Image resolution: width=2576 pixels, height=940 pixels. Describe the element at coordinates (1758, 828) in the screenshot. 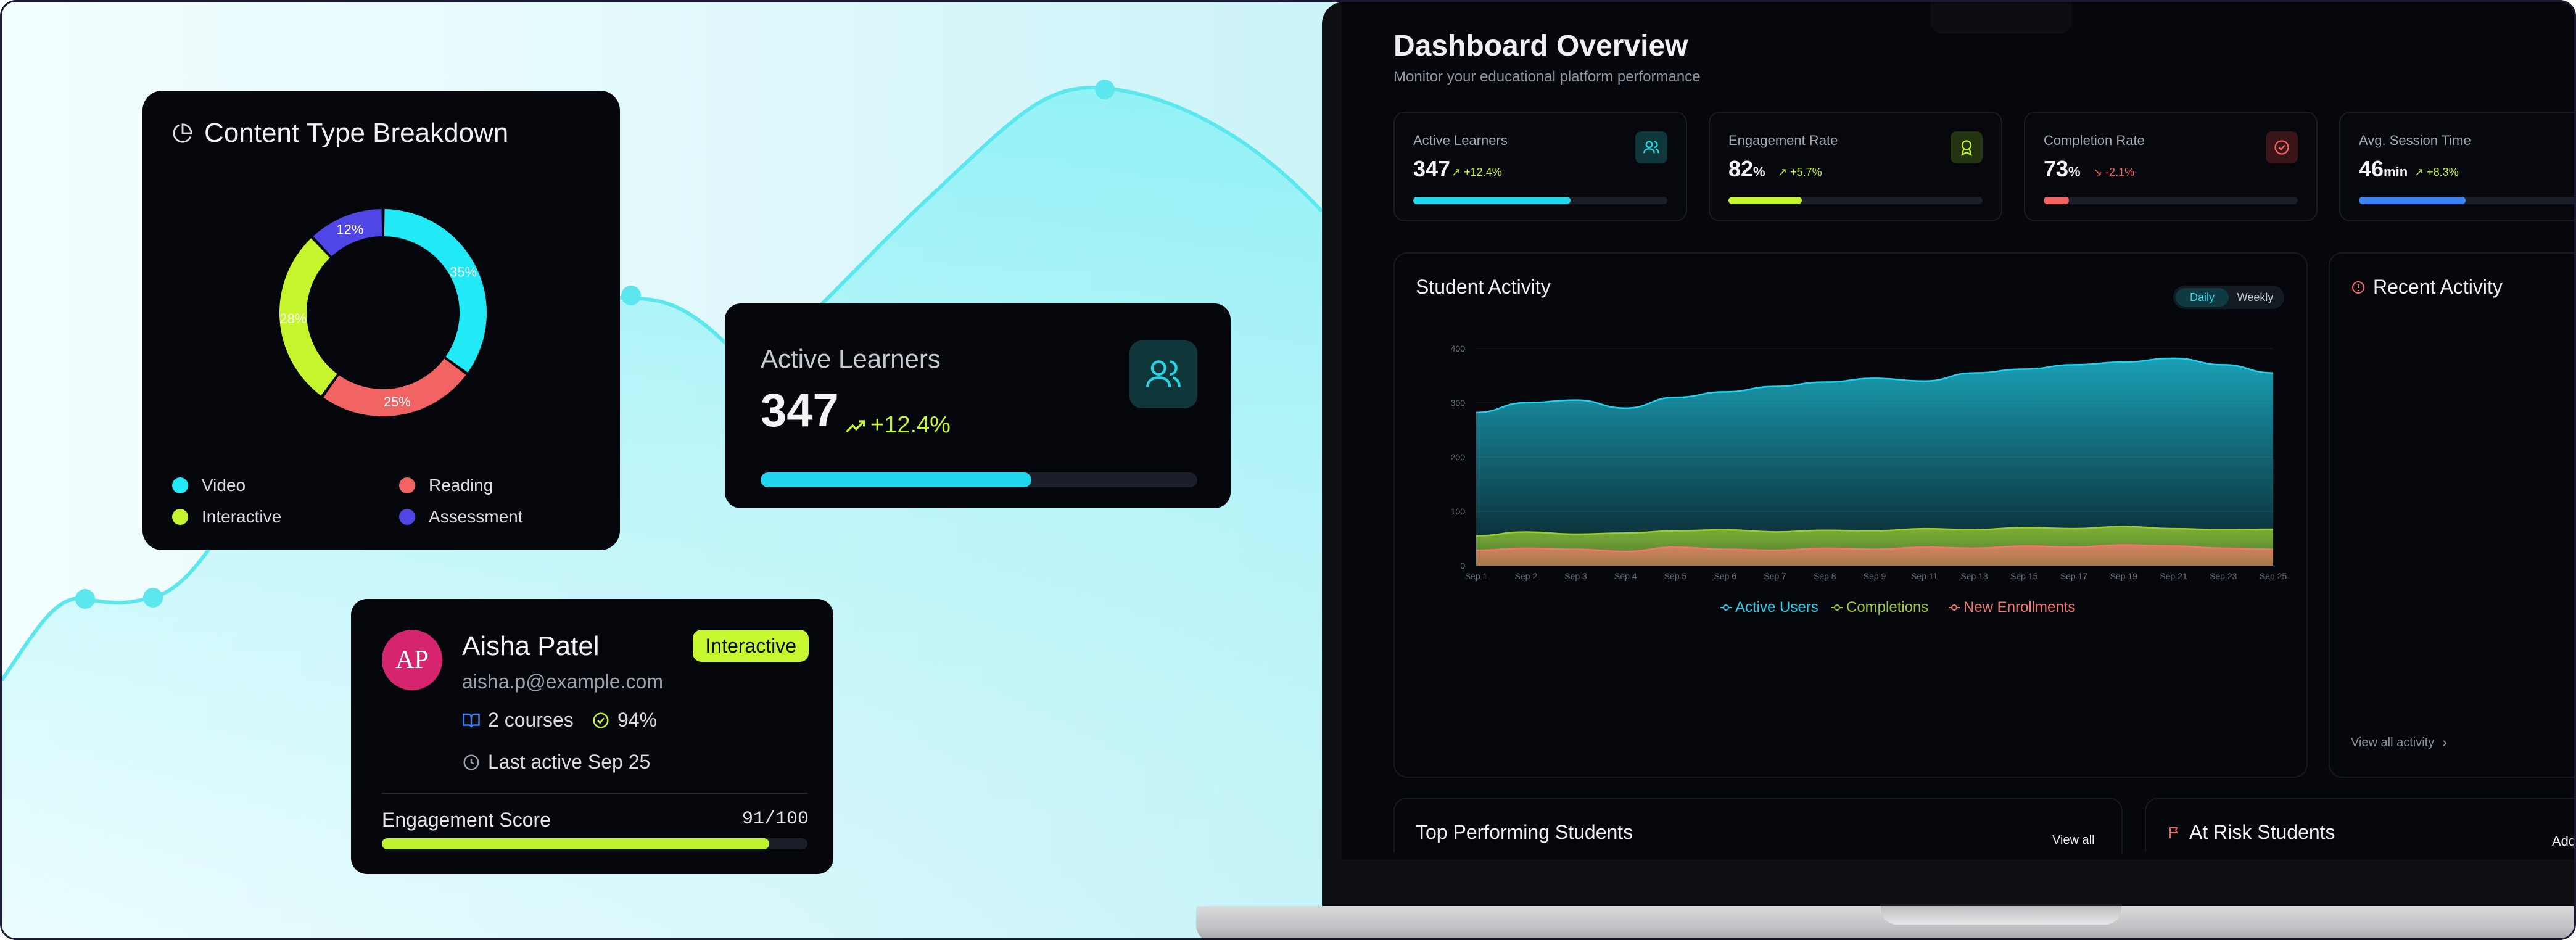

I see `top-students-panel: Top Performing Students View all` at that location.